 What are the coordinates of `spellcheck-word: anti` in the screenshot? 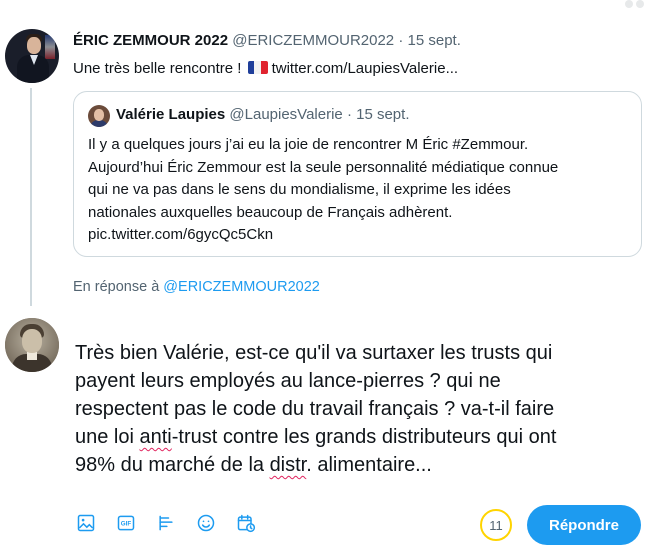 It's located at (156, 437).